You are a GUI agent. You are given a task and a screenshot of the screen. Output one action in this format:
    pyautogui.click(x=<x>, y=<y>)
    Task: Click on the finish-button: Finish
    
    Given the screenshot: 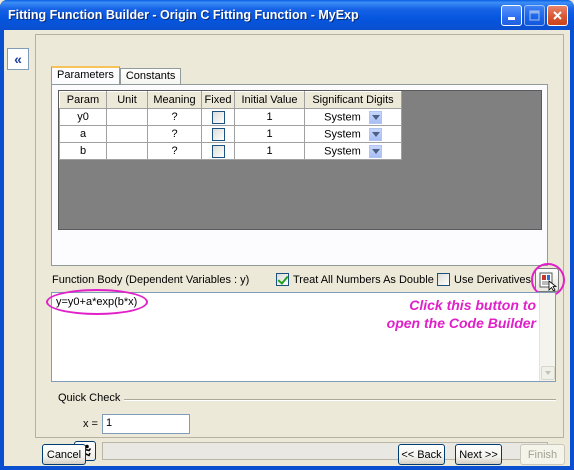 What is the action you would take?
    pyautogui.click(x=542, y=454)
    